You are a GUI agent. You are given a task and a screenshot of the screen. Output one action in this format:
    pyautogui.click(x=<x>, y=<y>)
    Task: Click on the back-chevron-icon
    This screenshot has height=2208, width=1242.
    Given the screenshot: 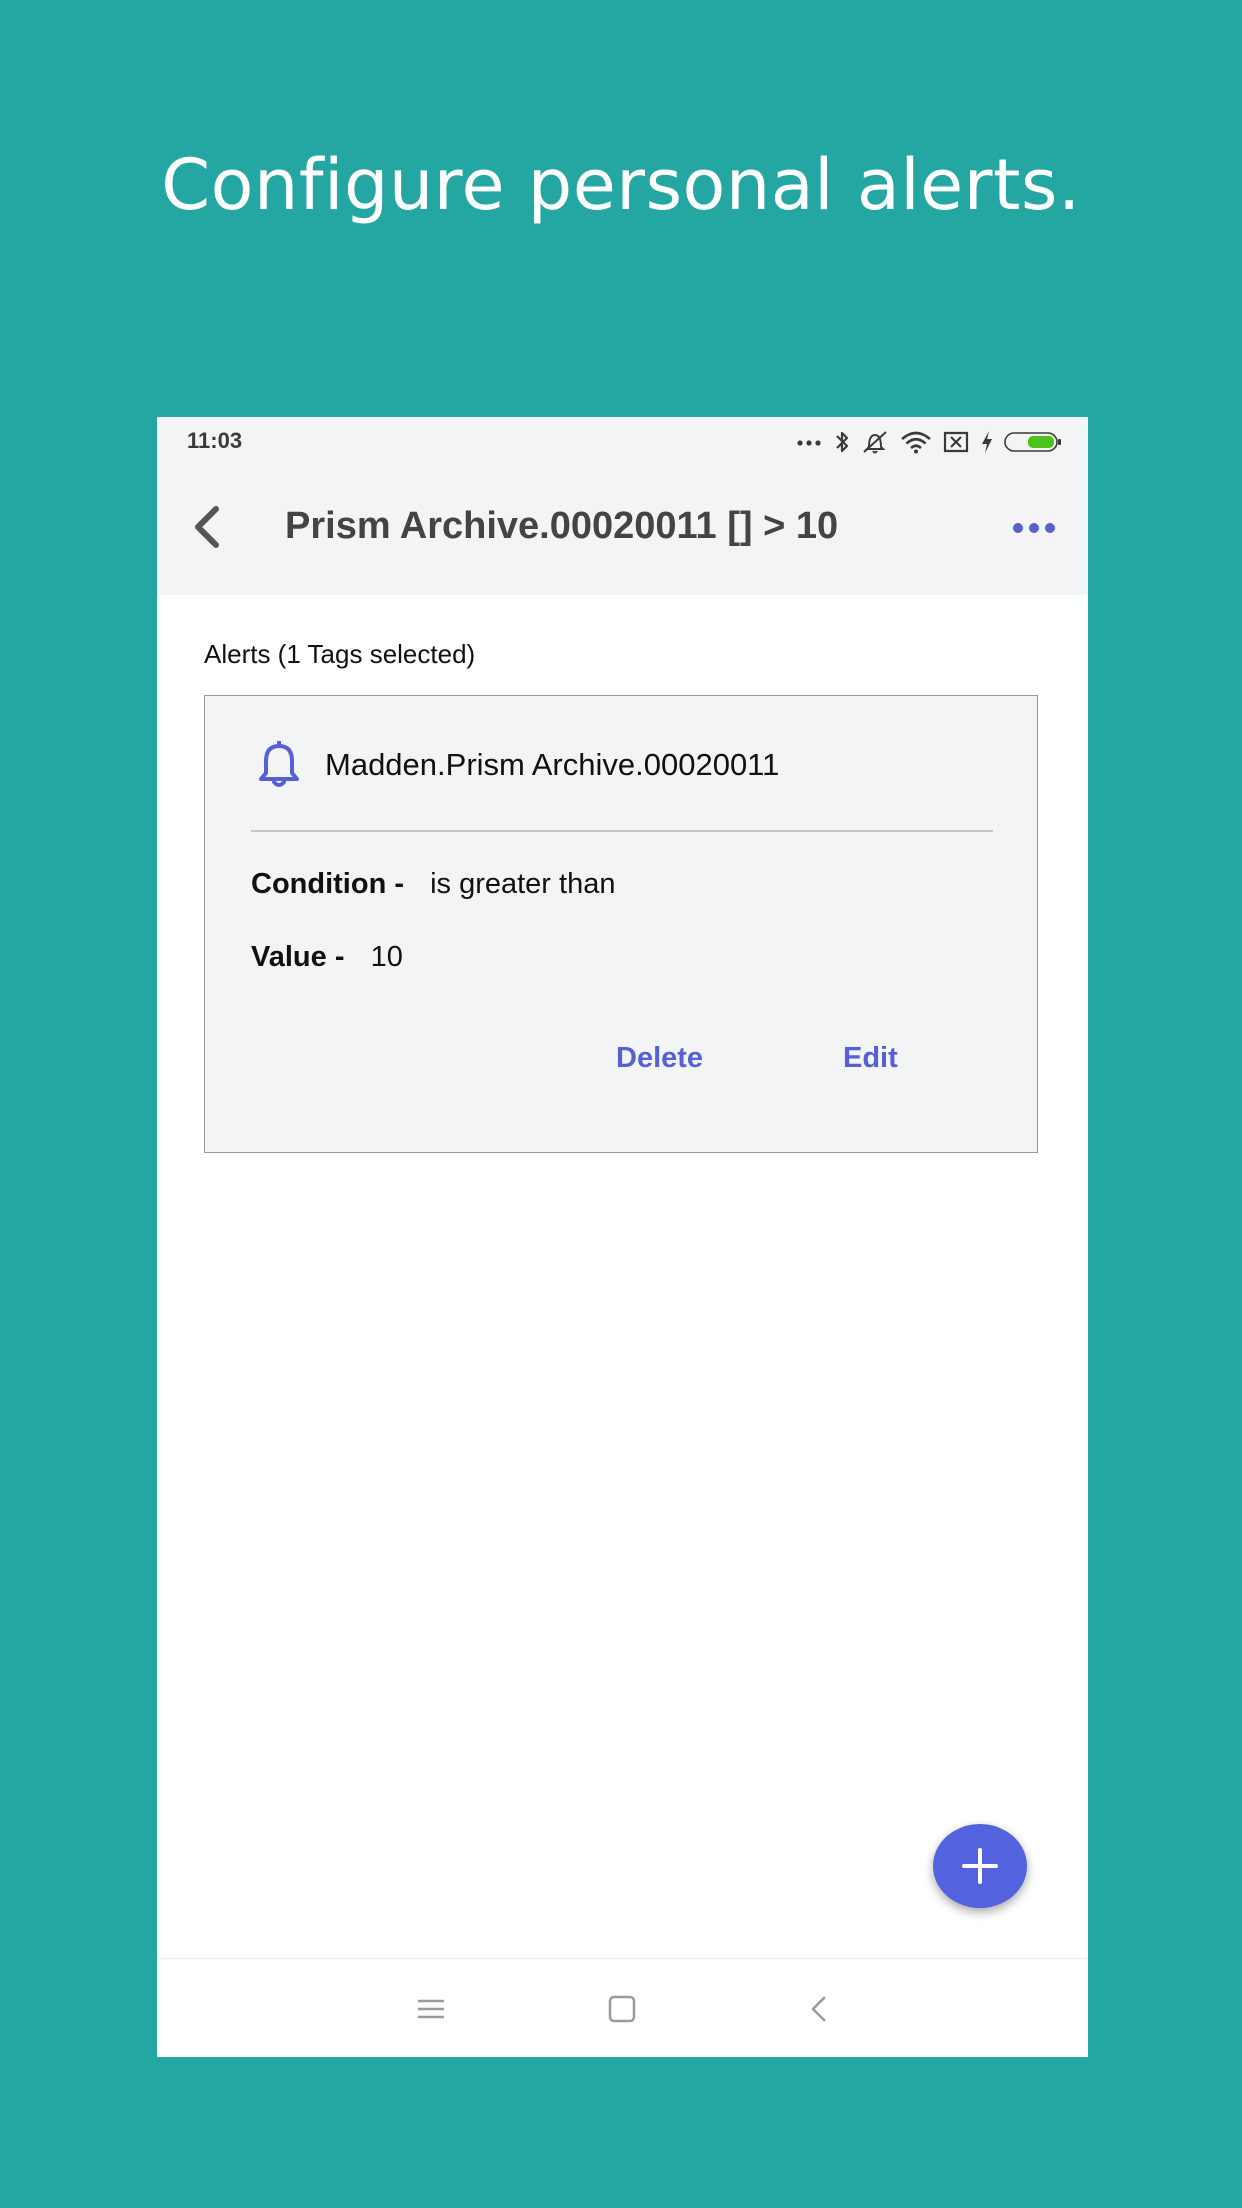 What is the action you would take?
    pyautogui.click(x=818, y=2009)
    